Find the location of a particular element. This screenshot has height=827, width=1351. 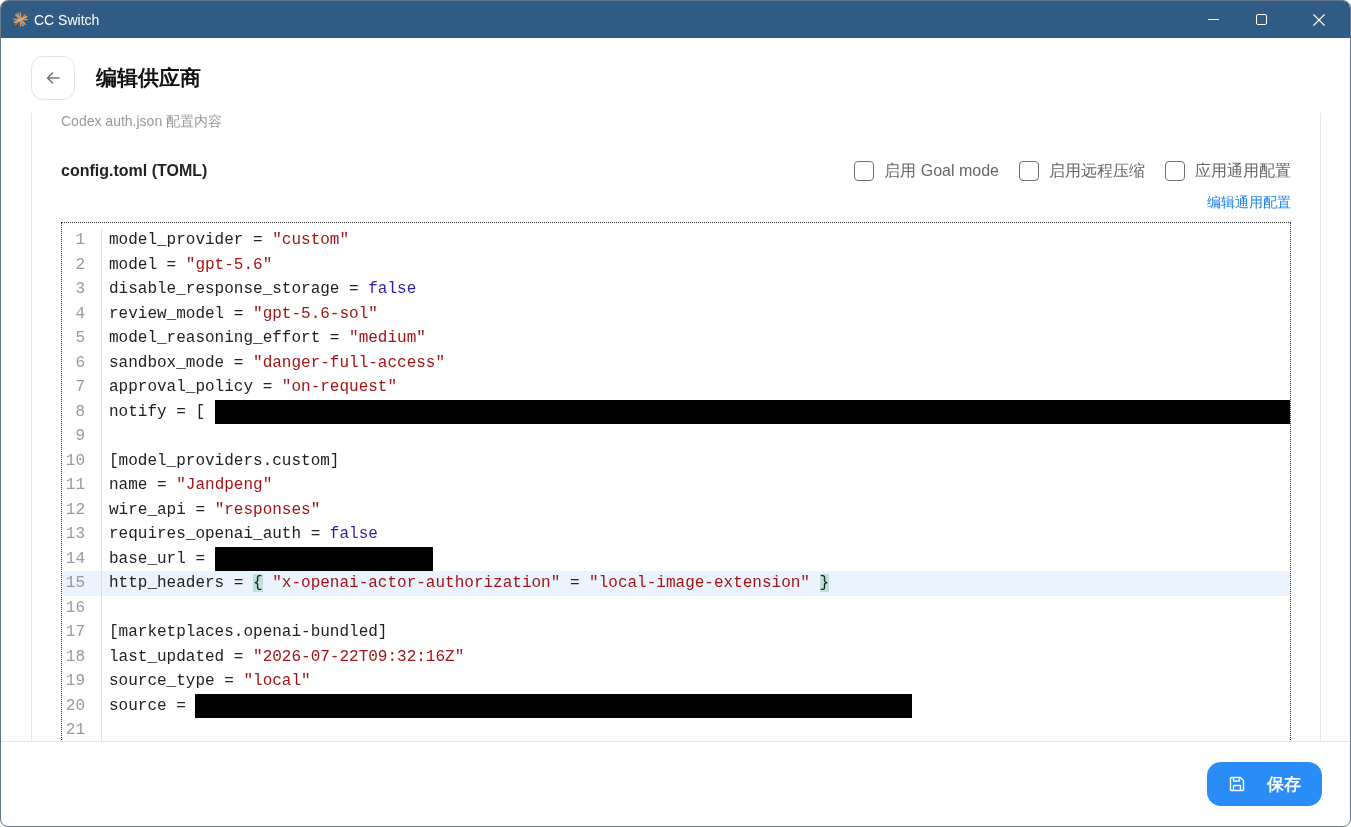

window-title: CC Switch is located at coordinates (67, 19).